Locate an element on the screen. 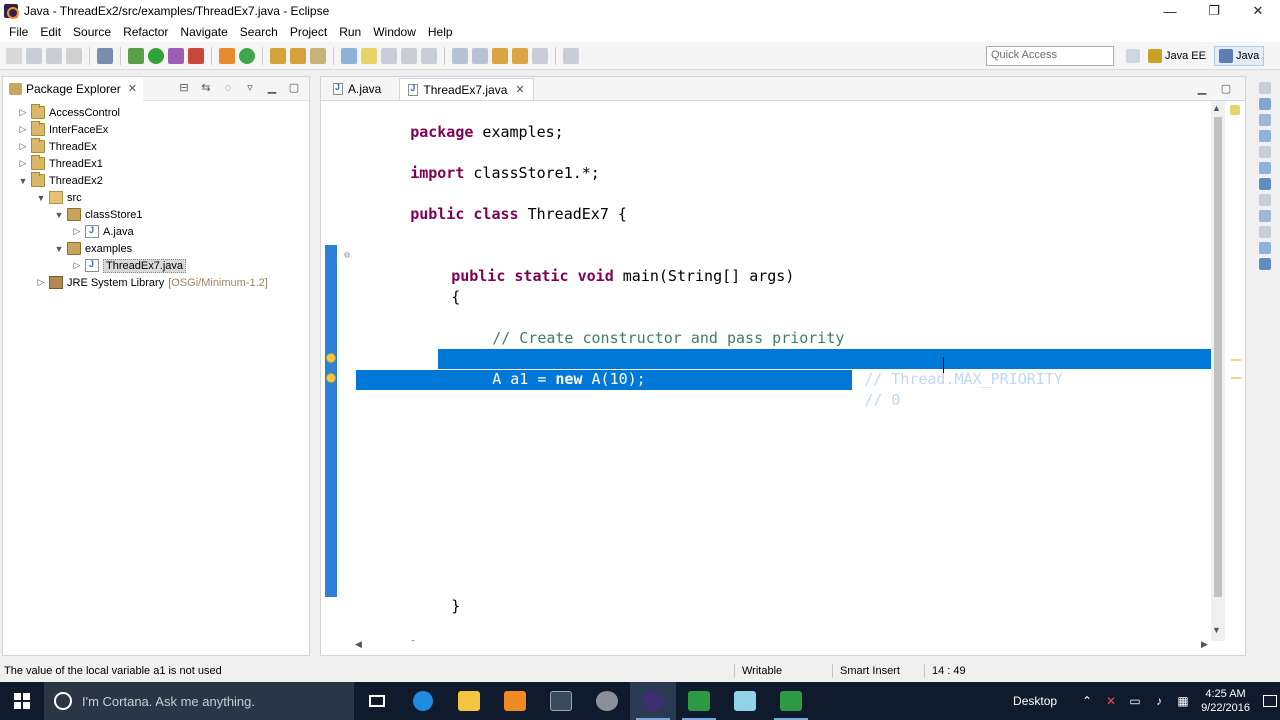  menu-window: Window is located at coordinates (394, 32).